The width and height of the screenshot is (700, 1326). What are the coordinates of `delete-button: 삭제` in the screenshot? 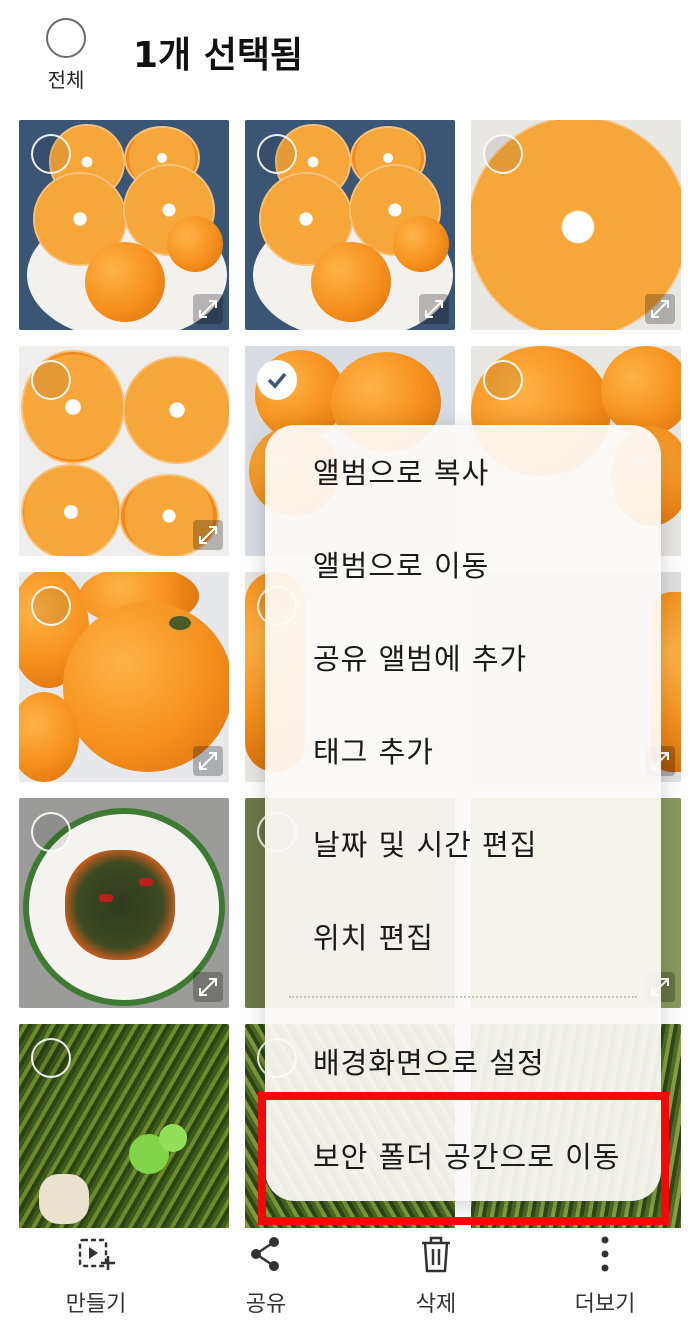 It's located at (436, 1275).